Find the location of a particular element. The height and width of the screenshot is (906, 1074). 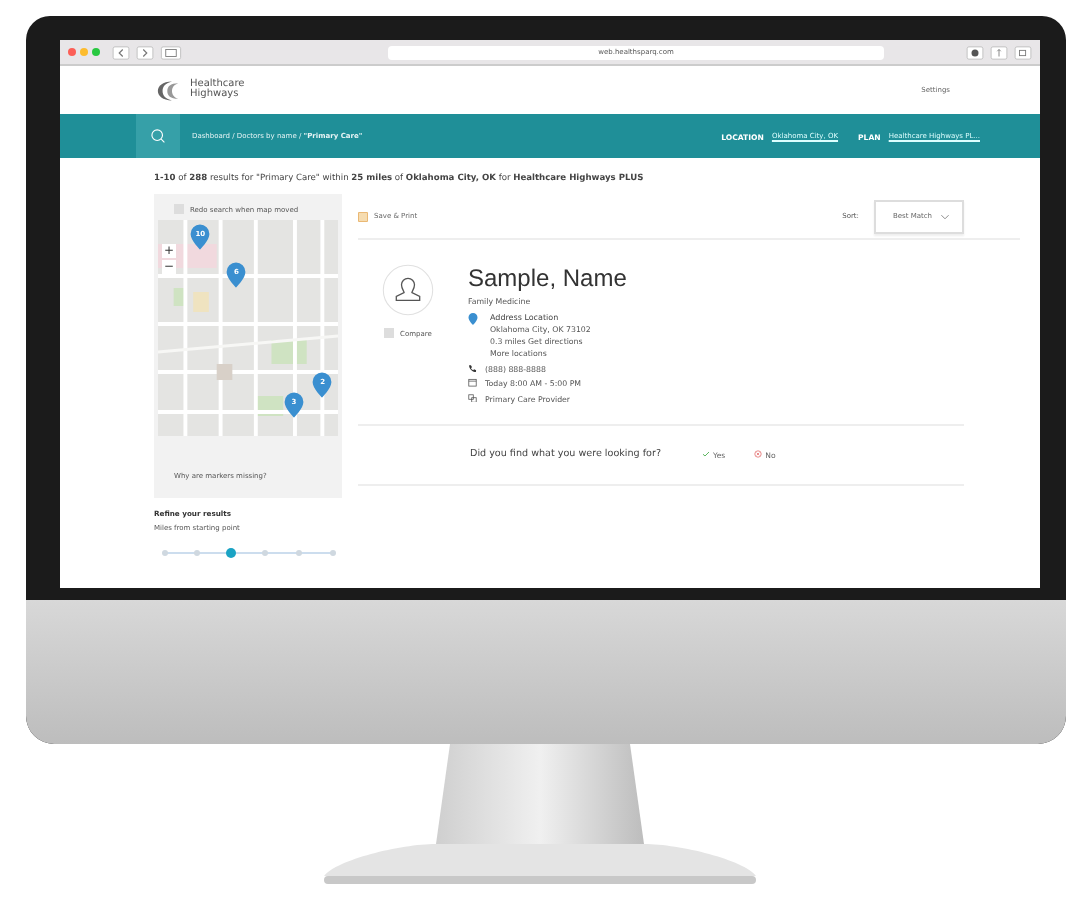

forward-icon is located at coordinates (145, 52).